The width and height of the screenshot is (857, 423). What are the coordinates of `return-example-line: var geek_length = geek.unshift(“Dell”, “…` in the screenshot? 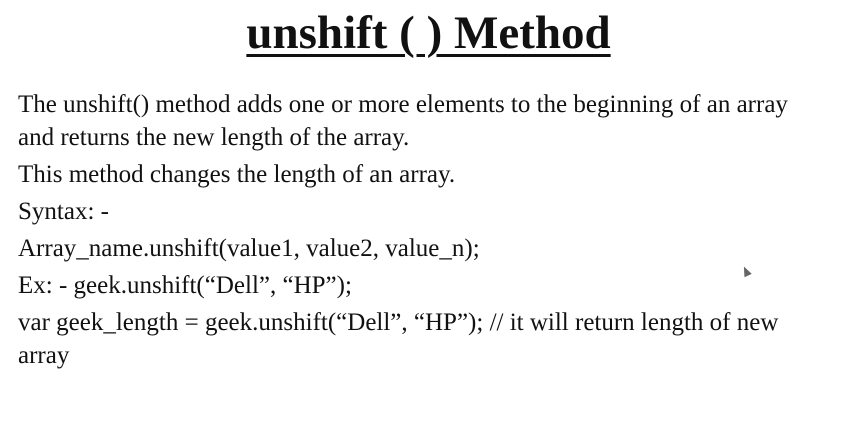 It's located at (398, 322).